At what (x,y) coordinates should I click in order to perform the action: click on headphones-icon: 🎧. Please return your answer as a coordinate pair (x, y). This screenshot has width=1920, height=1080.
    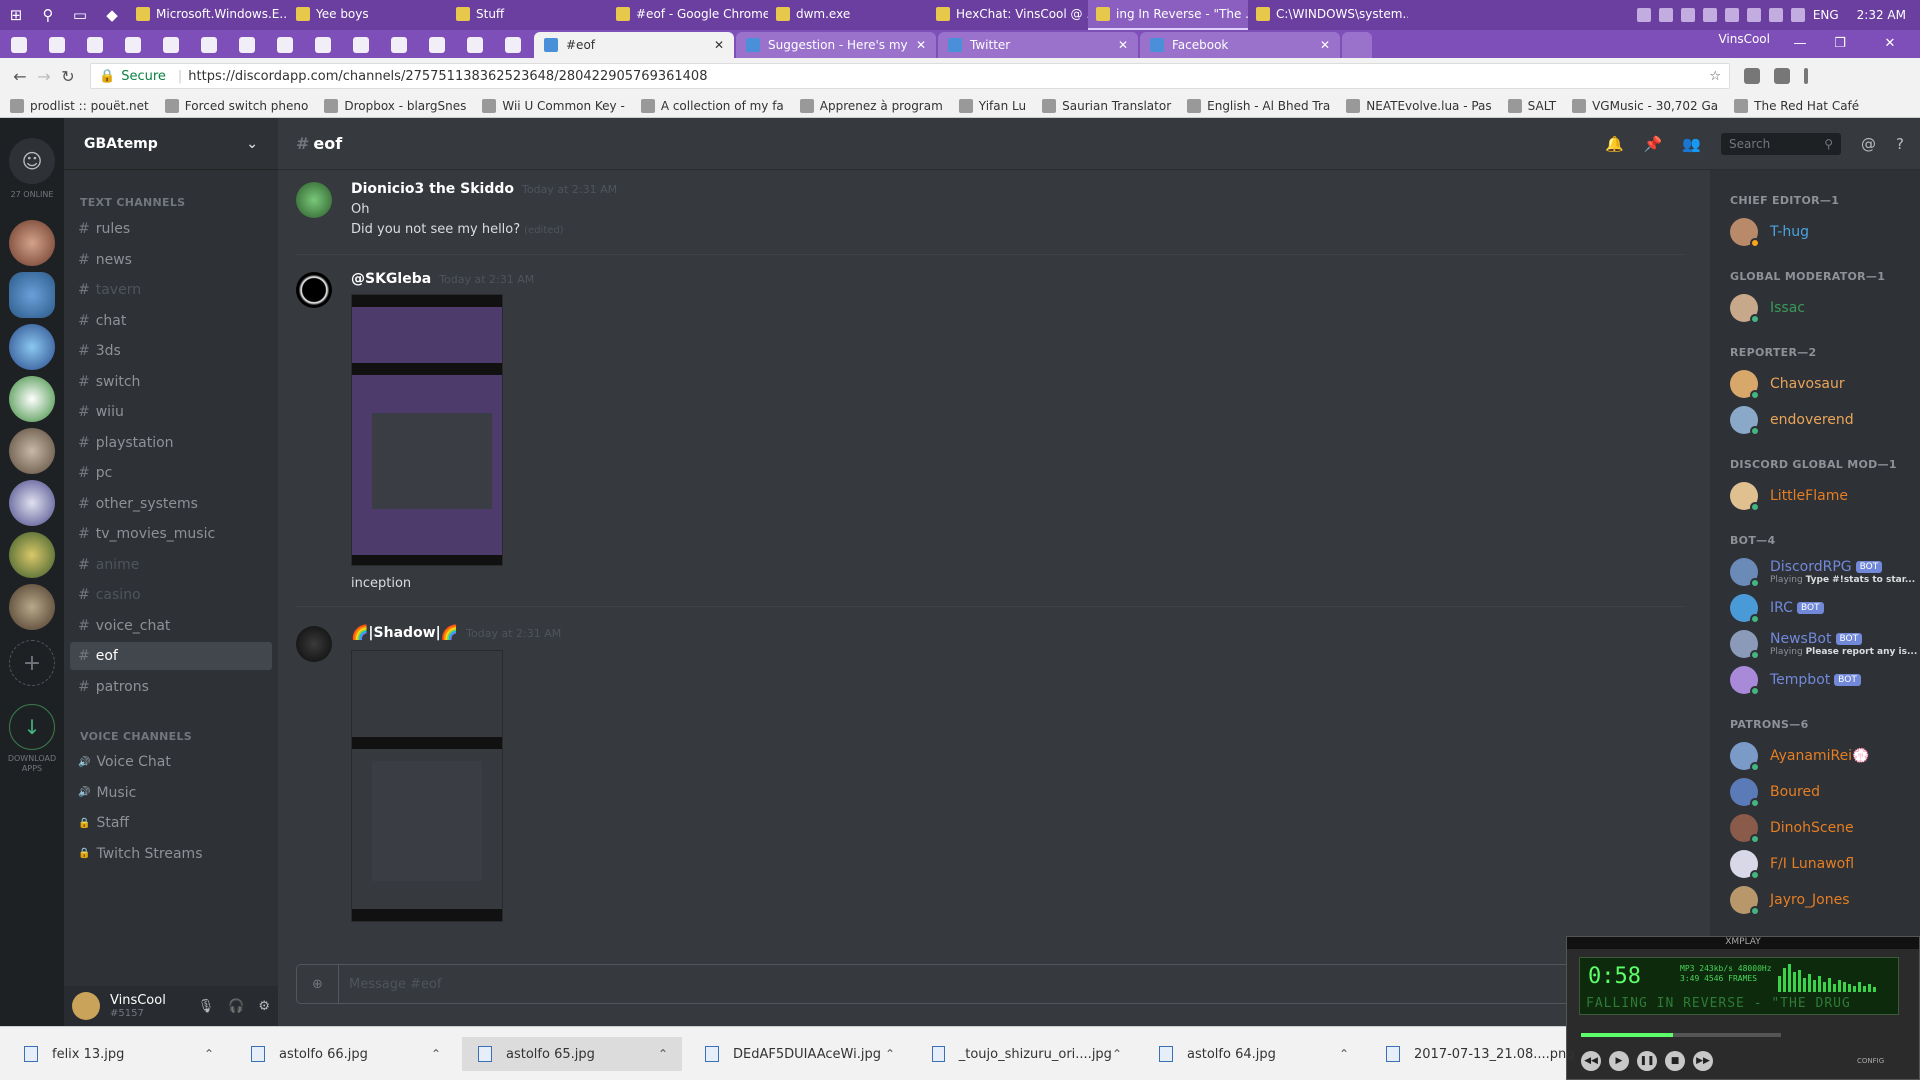
    Looking at the image, I should click on (236, 1006).